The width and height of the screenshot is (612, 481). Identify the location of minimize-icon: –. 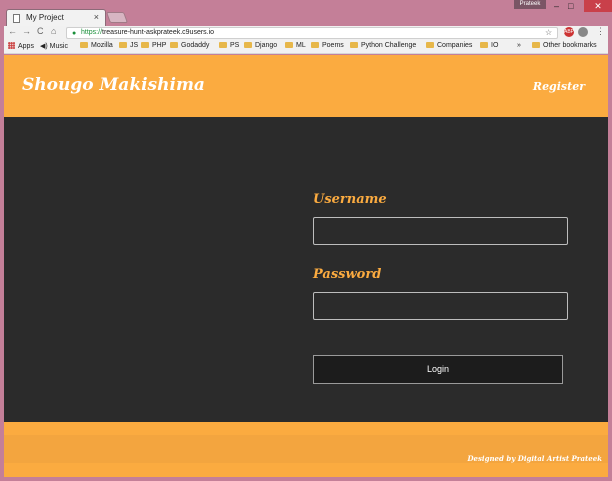
(556, 6).